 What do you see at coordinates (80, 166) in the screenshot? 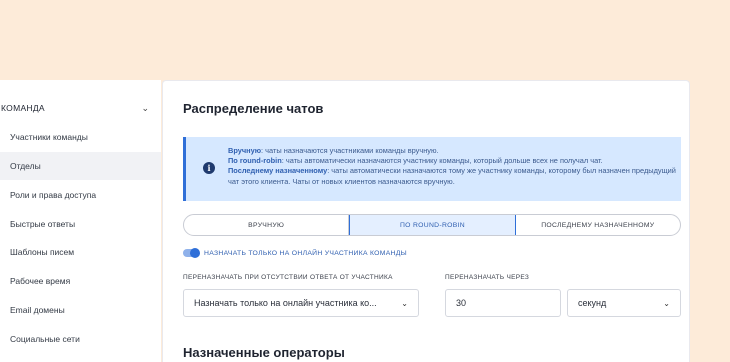
I see `sidebar-item-departments: Отделы` at bounding box center [80, 166].